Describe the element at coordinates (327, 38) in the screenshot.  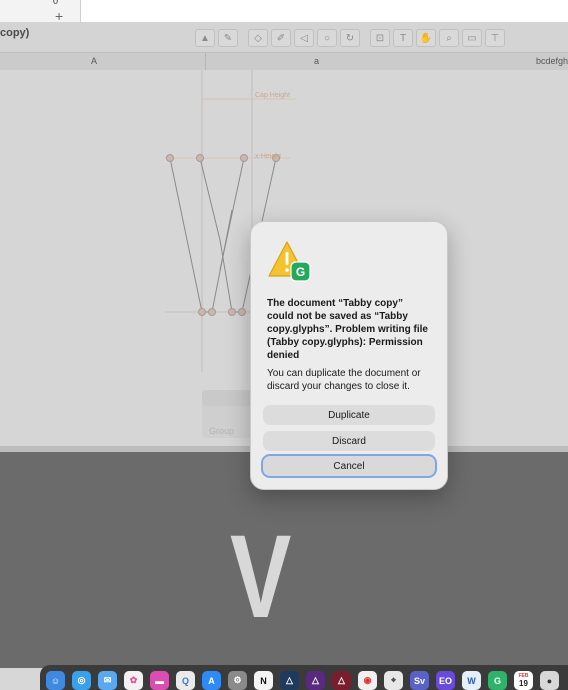
I see `circle-tool-icon: ○` at that location.